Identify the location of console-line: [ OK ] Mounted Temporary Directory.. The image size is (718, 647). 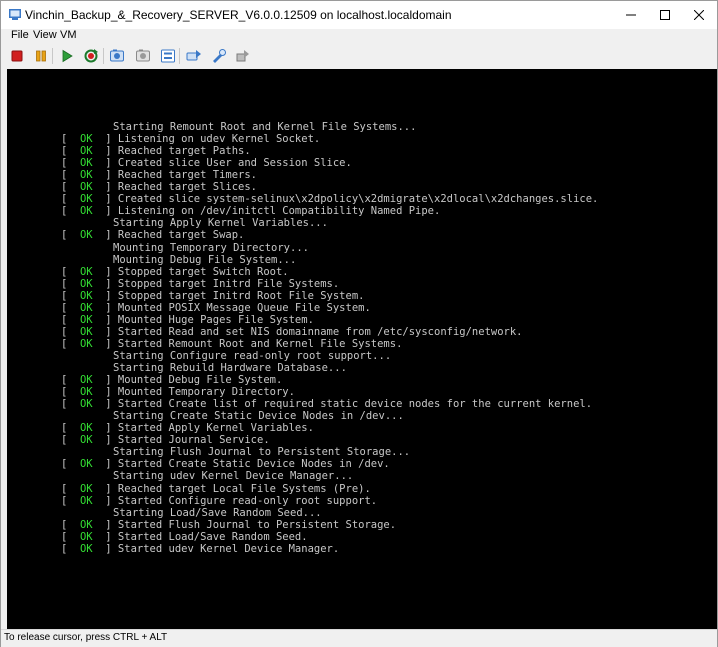
(178, 392).